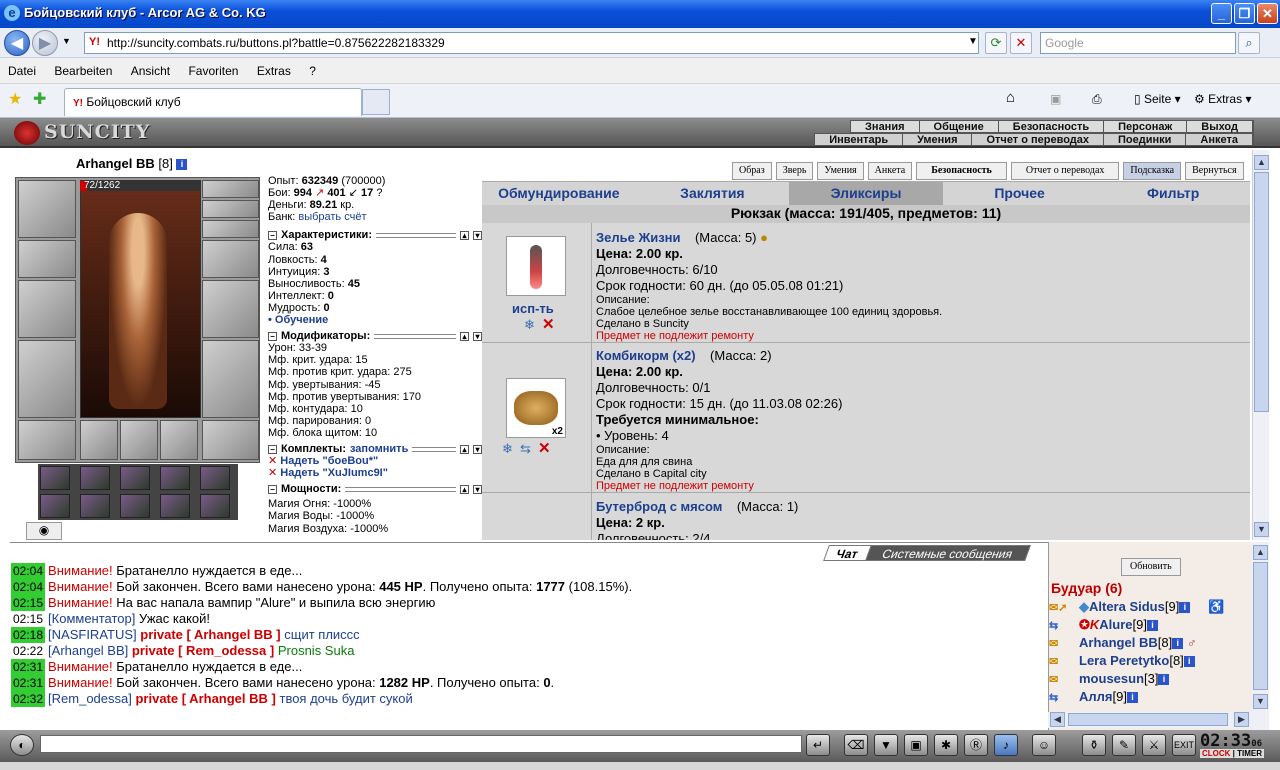  I want to click on nav-exit: Выход, so click(1220, 127).